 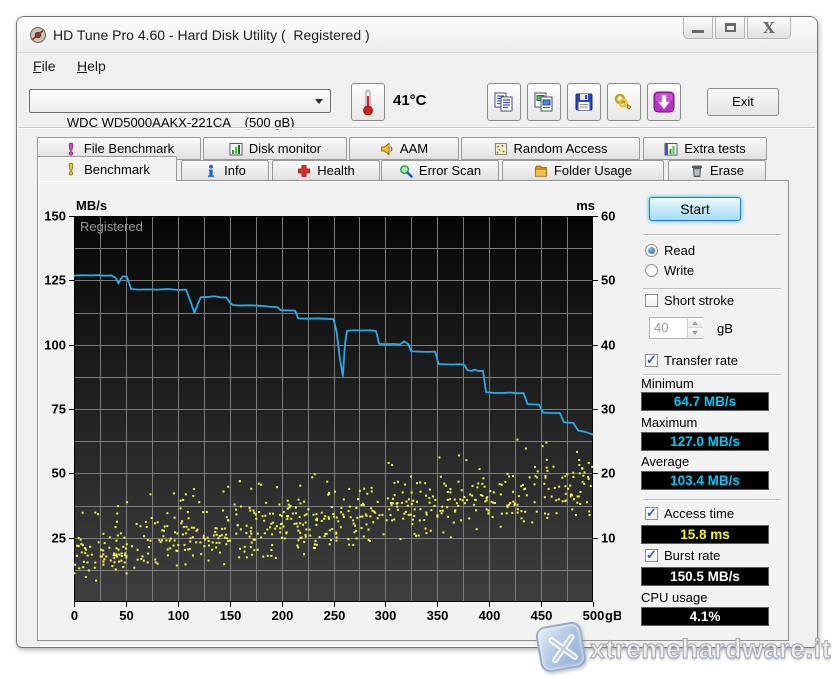 I want to click on tab-label: Erase, so click(x=727, y=170).